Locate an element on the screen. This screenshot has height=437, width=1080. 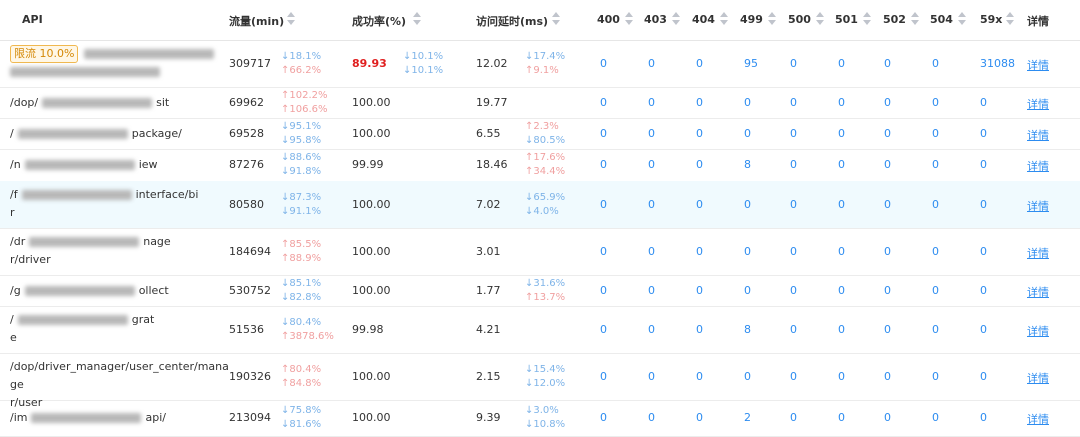
sort-403-icon is located at coordinates (676, 19).